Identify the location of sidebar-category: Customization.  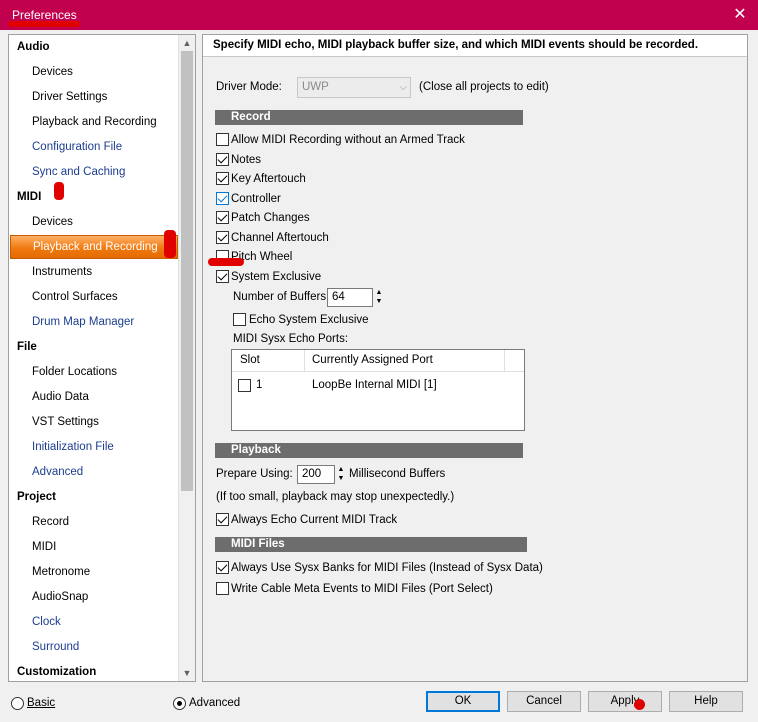
(56, 671).